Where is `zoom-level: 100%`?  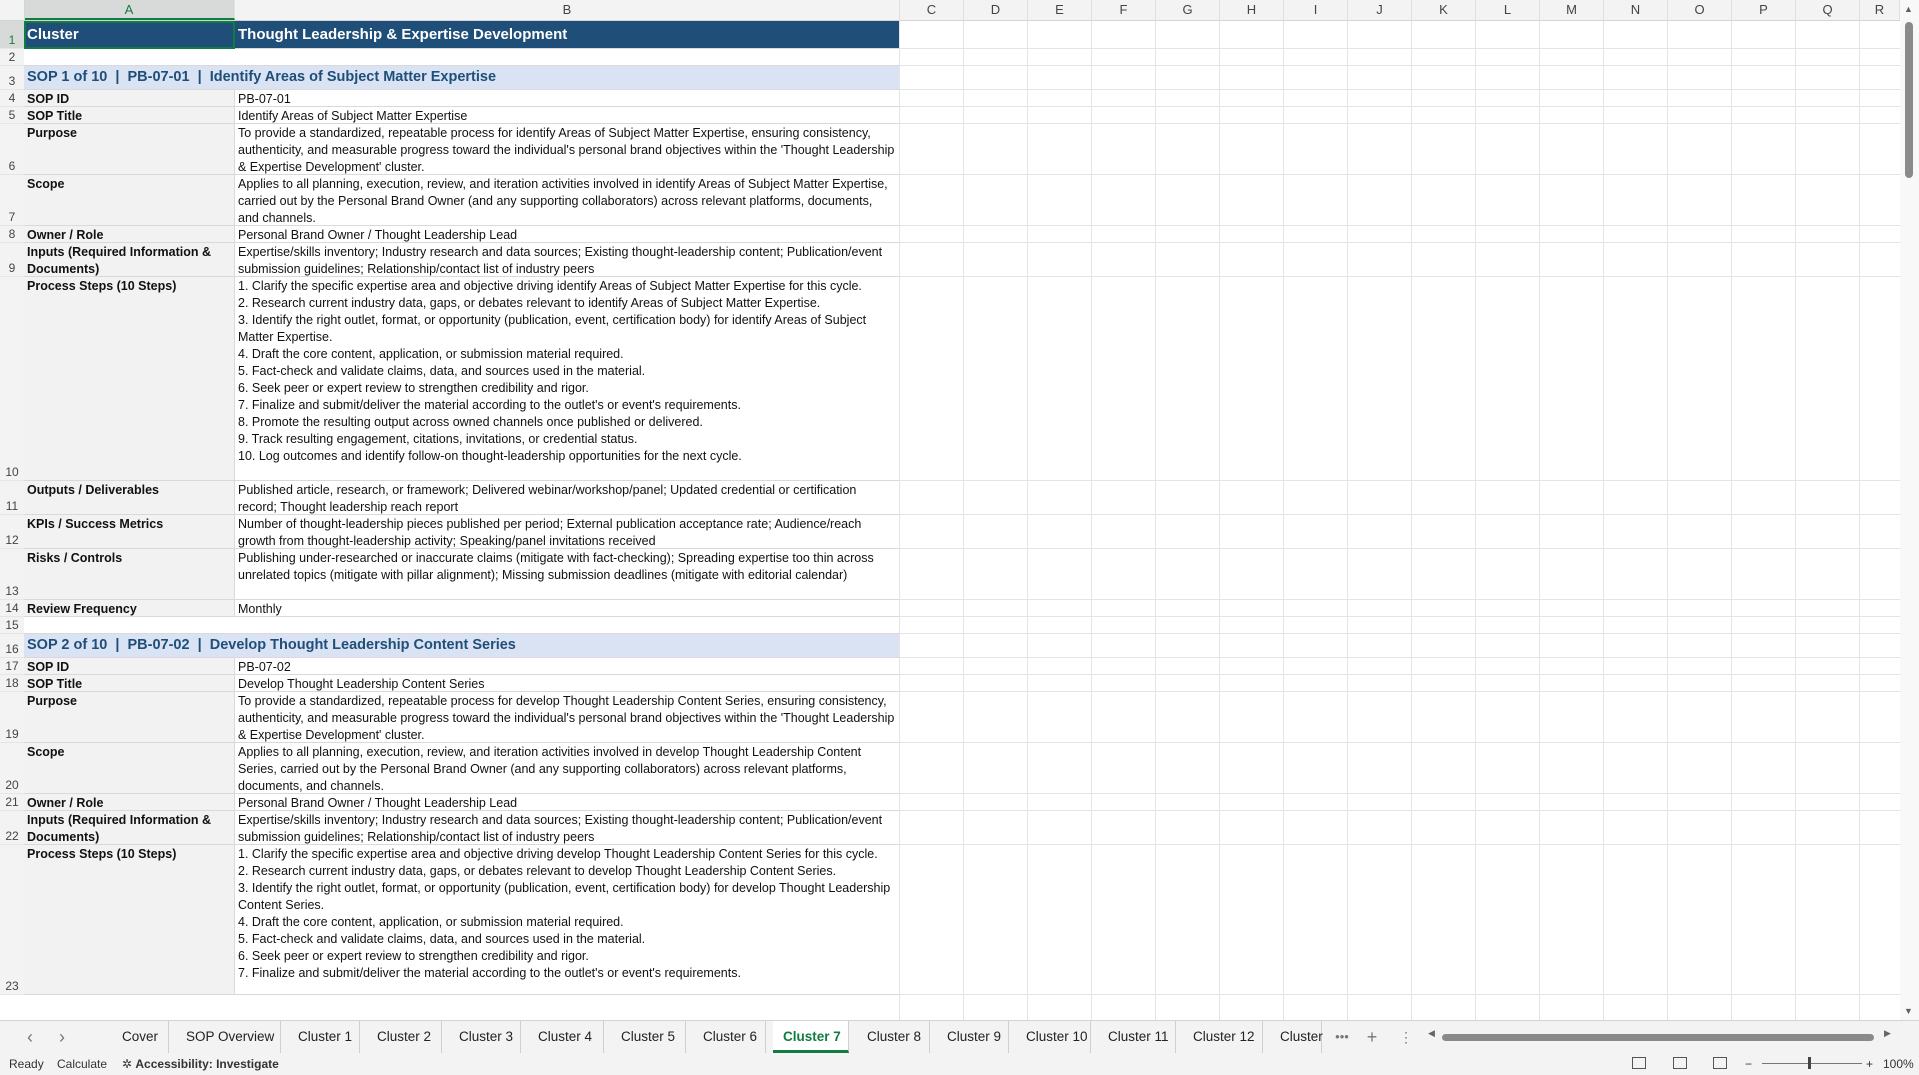
zoom-level: 100% is located at coordinates (1898, 1064).